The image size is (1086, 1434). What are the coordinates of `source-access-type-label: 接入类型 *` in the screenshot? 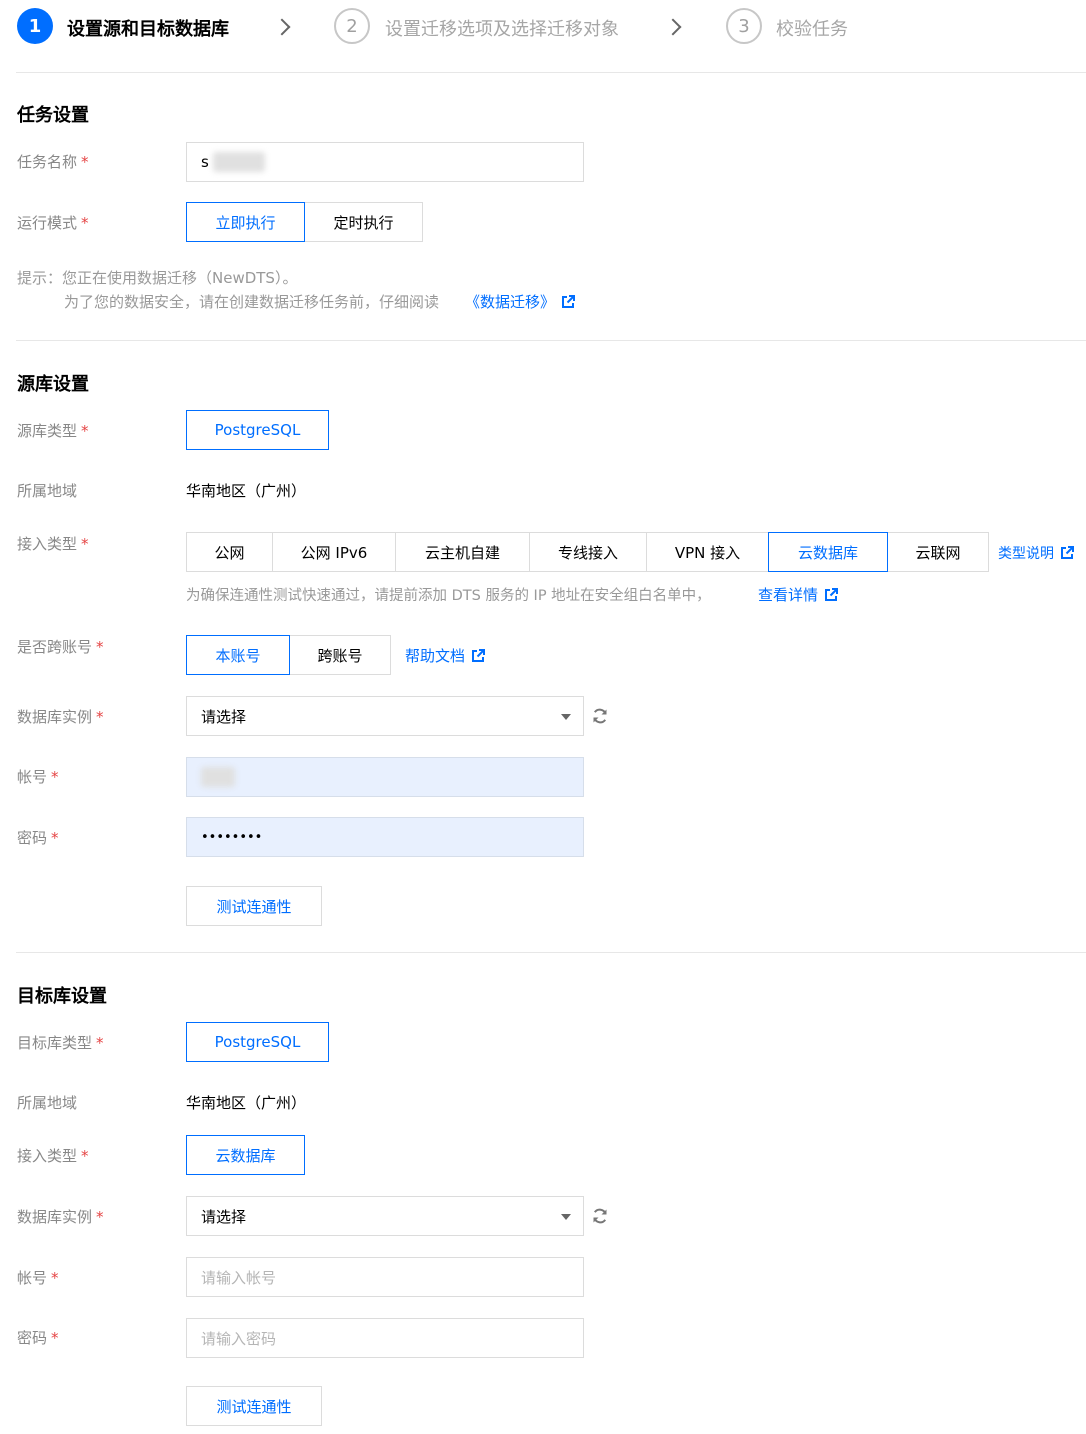 It's located at (53, 543).